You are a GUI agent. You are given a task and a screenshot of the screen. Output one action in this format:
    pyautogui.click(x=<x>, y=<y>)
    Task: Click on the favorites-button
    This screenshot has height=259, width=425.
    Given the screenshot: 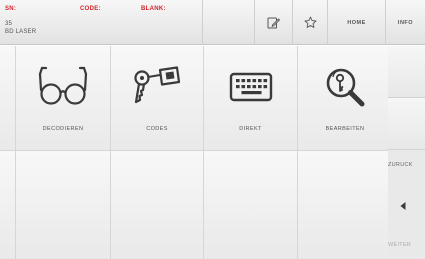 What is the action you would take?
    pyautogui.click(x=310, y=22)
    